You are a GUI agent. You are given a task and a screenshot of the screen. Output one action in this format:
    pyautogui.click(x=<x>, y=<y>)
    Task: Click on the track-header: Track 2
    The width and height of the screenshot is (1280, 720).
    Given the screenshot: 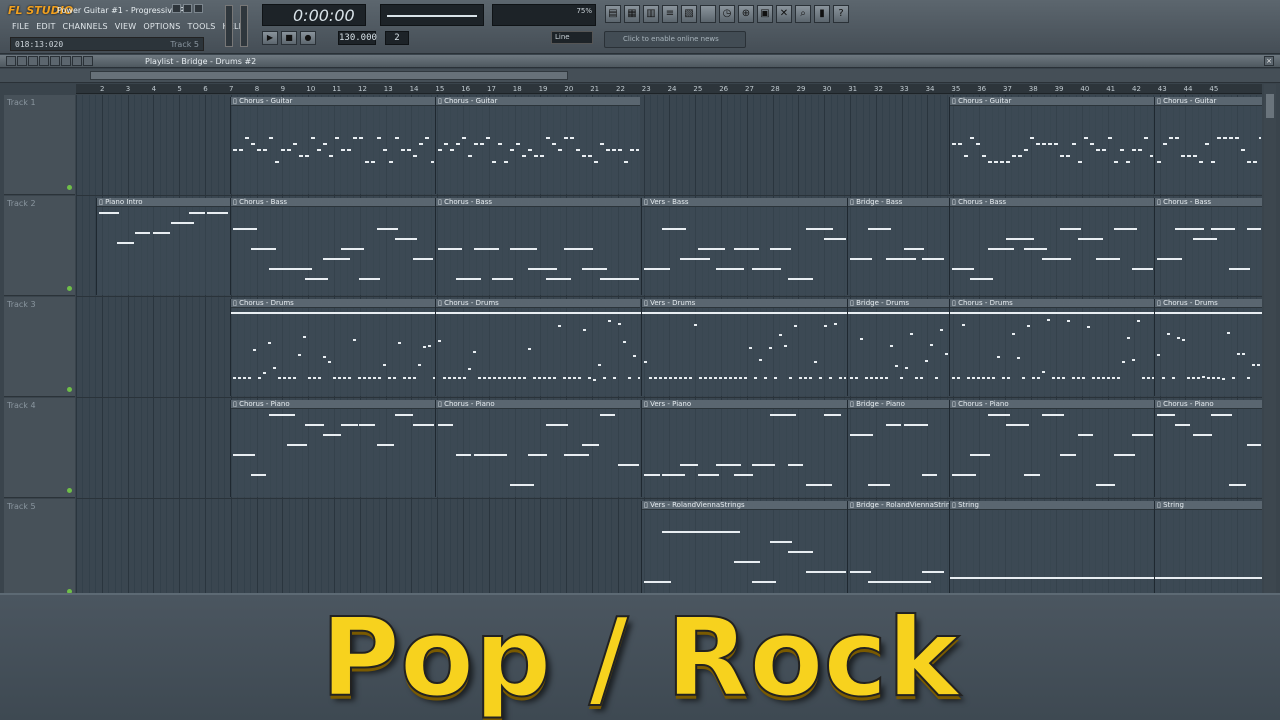 What is the action you would take?
    pyautogui.click(x=39, y=246)
    